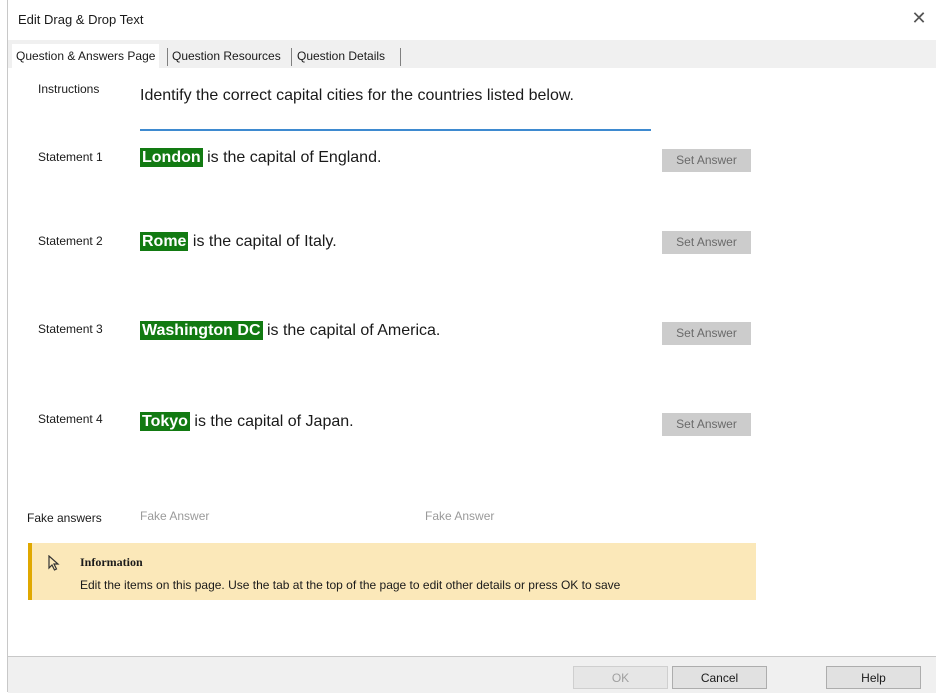  I want to click on set-answer-button-4: Set Answer, so click(706, 424).